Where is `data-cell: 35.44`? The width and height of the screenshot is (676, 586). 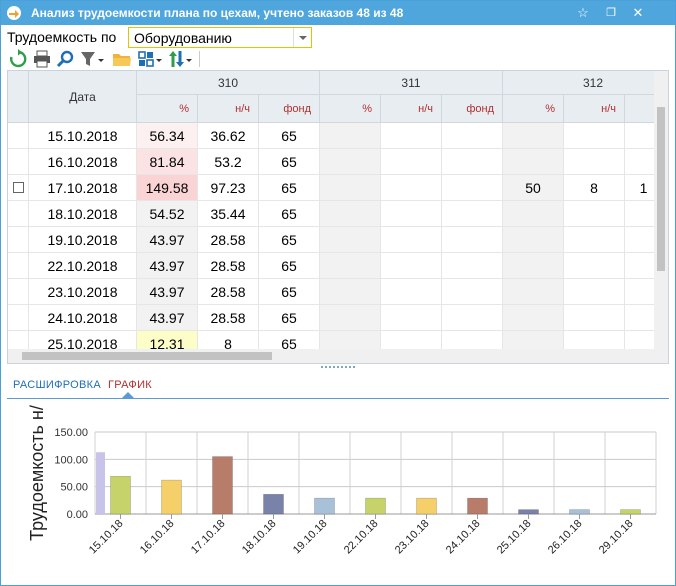
data-cell: 35.44 is located at coordinates (228, 214).